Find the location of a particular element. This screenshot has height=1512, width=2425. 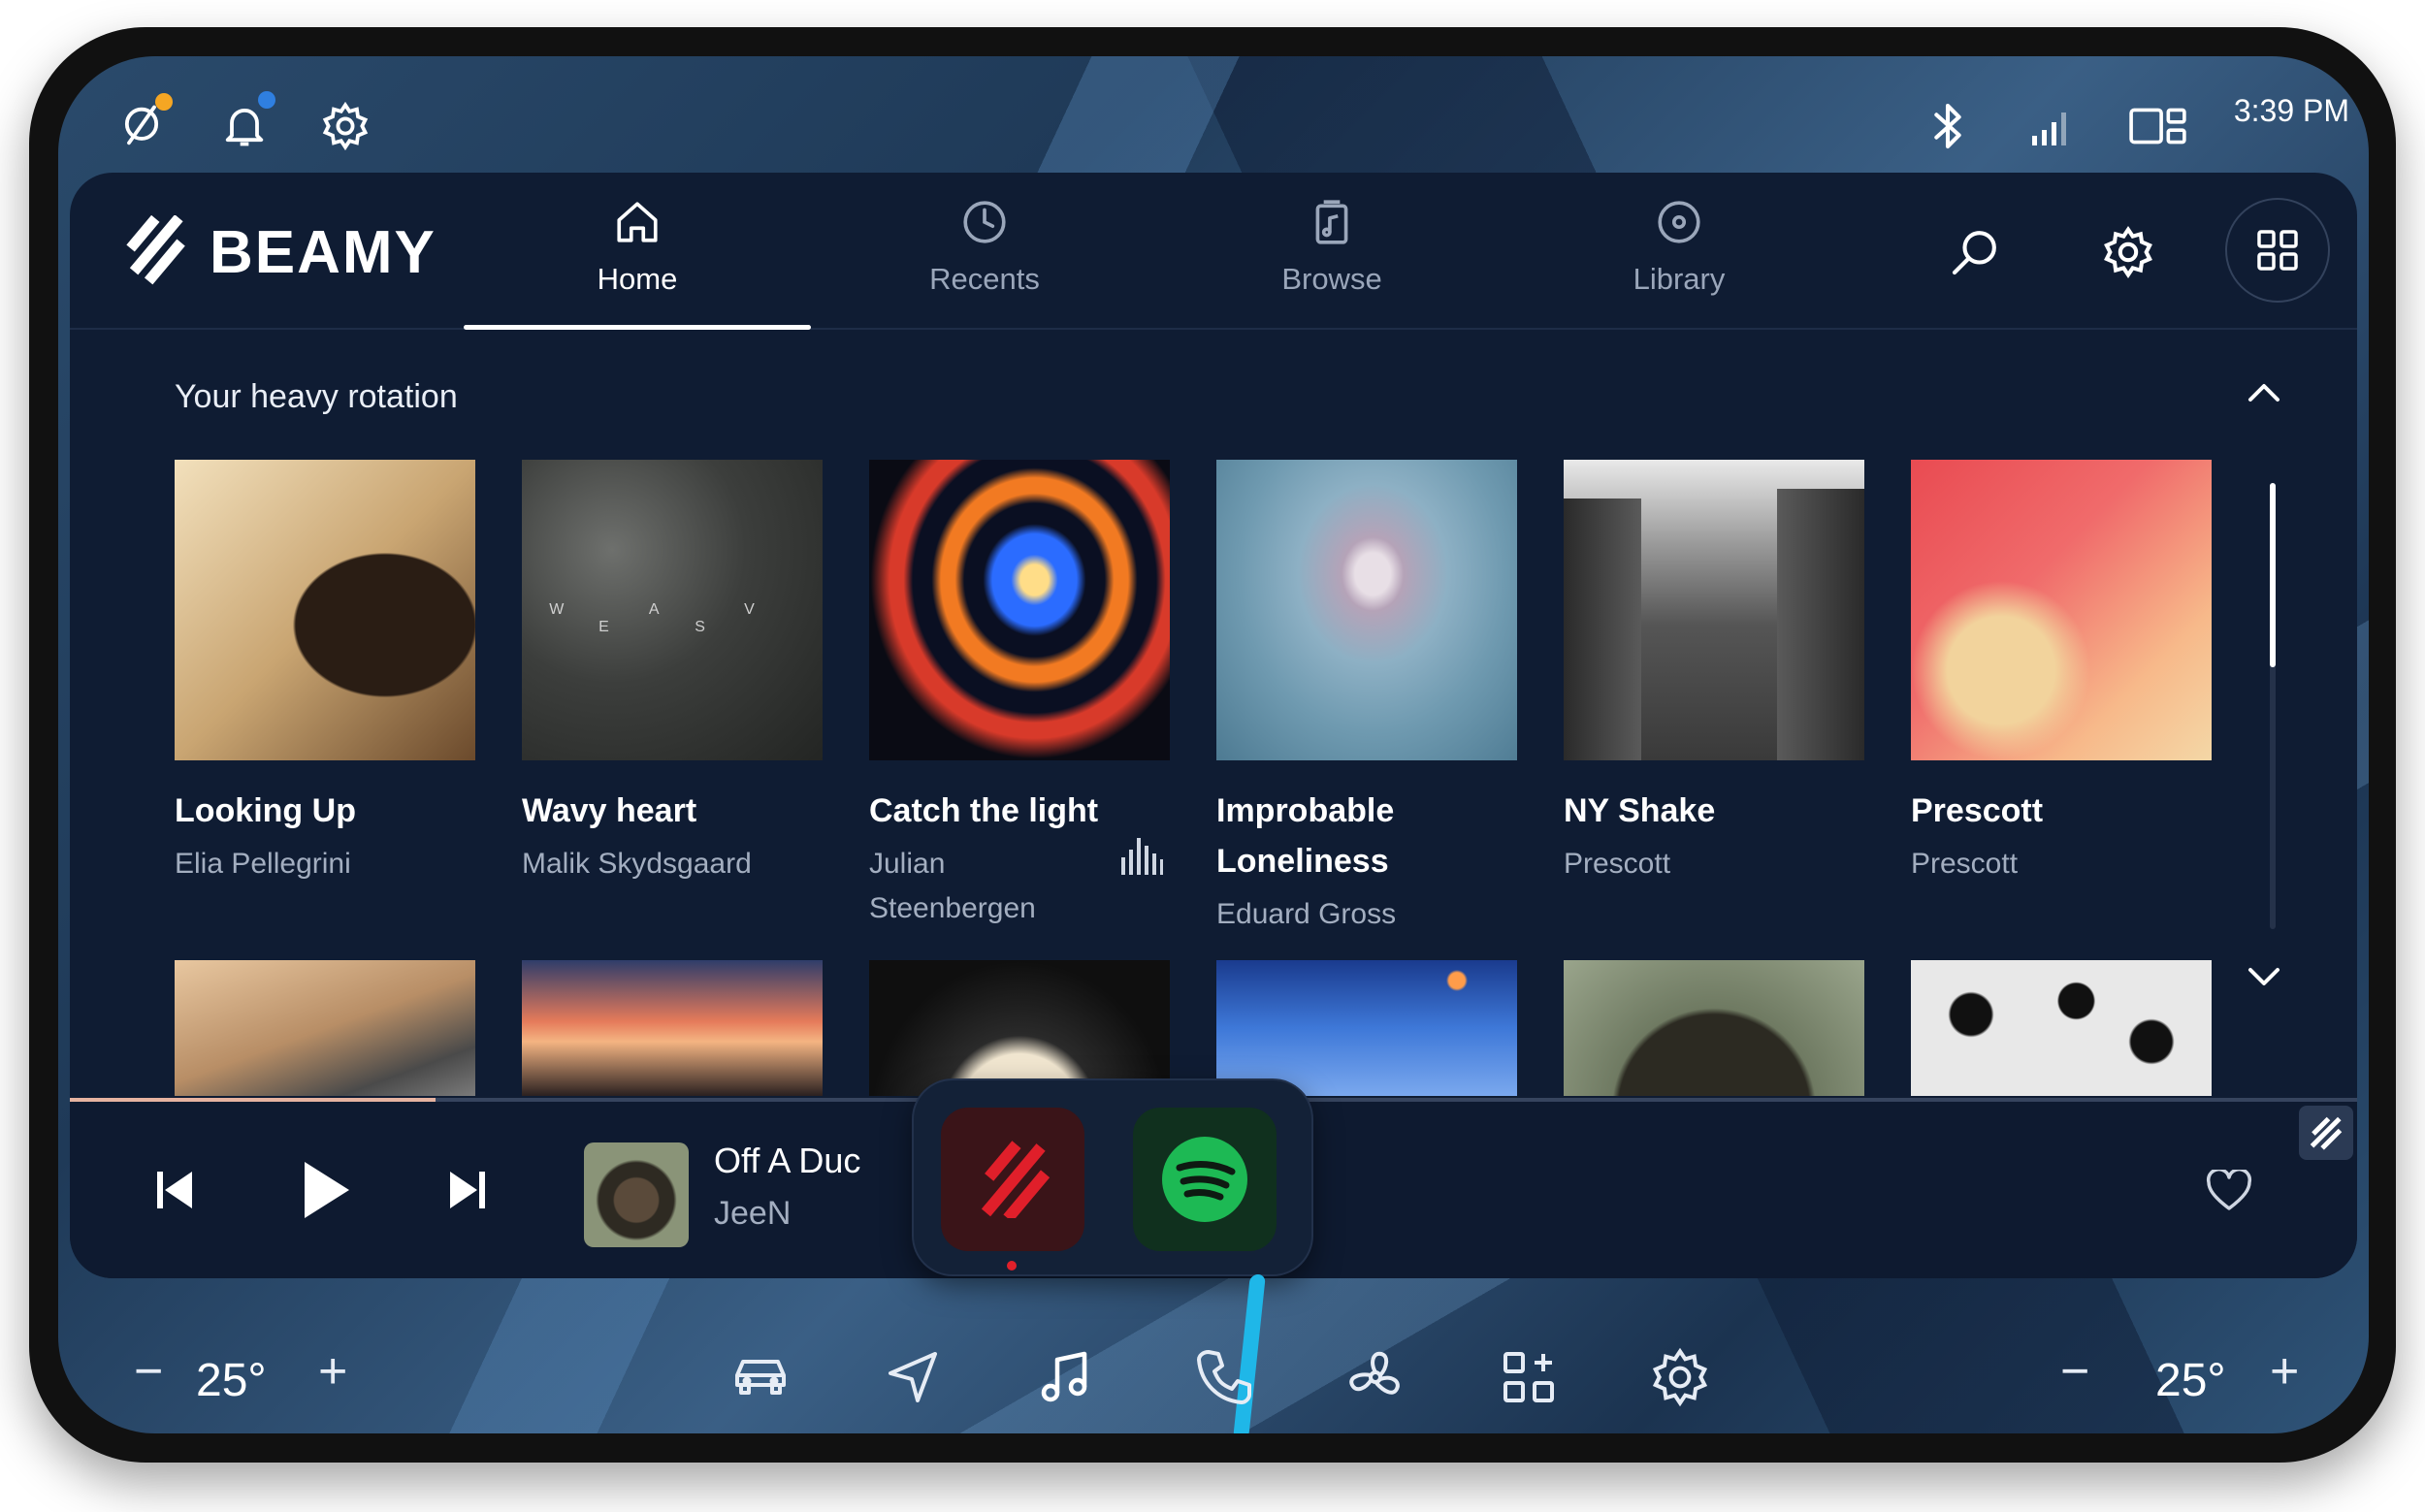

album-title-line2: Loneliness is located at coordinates (1302, 861).